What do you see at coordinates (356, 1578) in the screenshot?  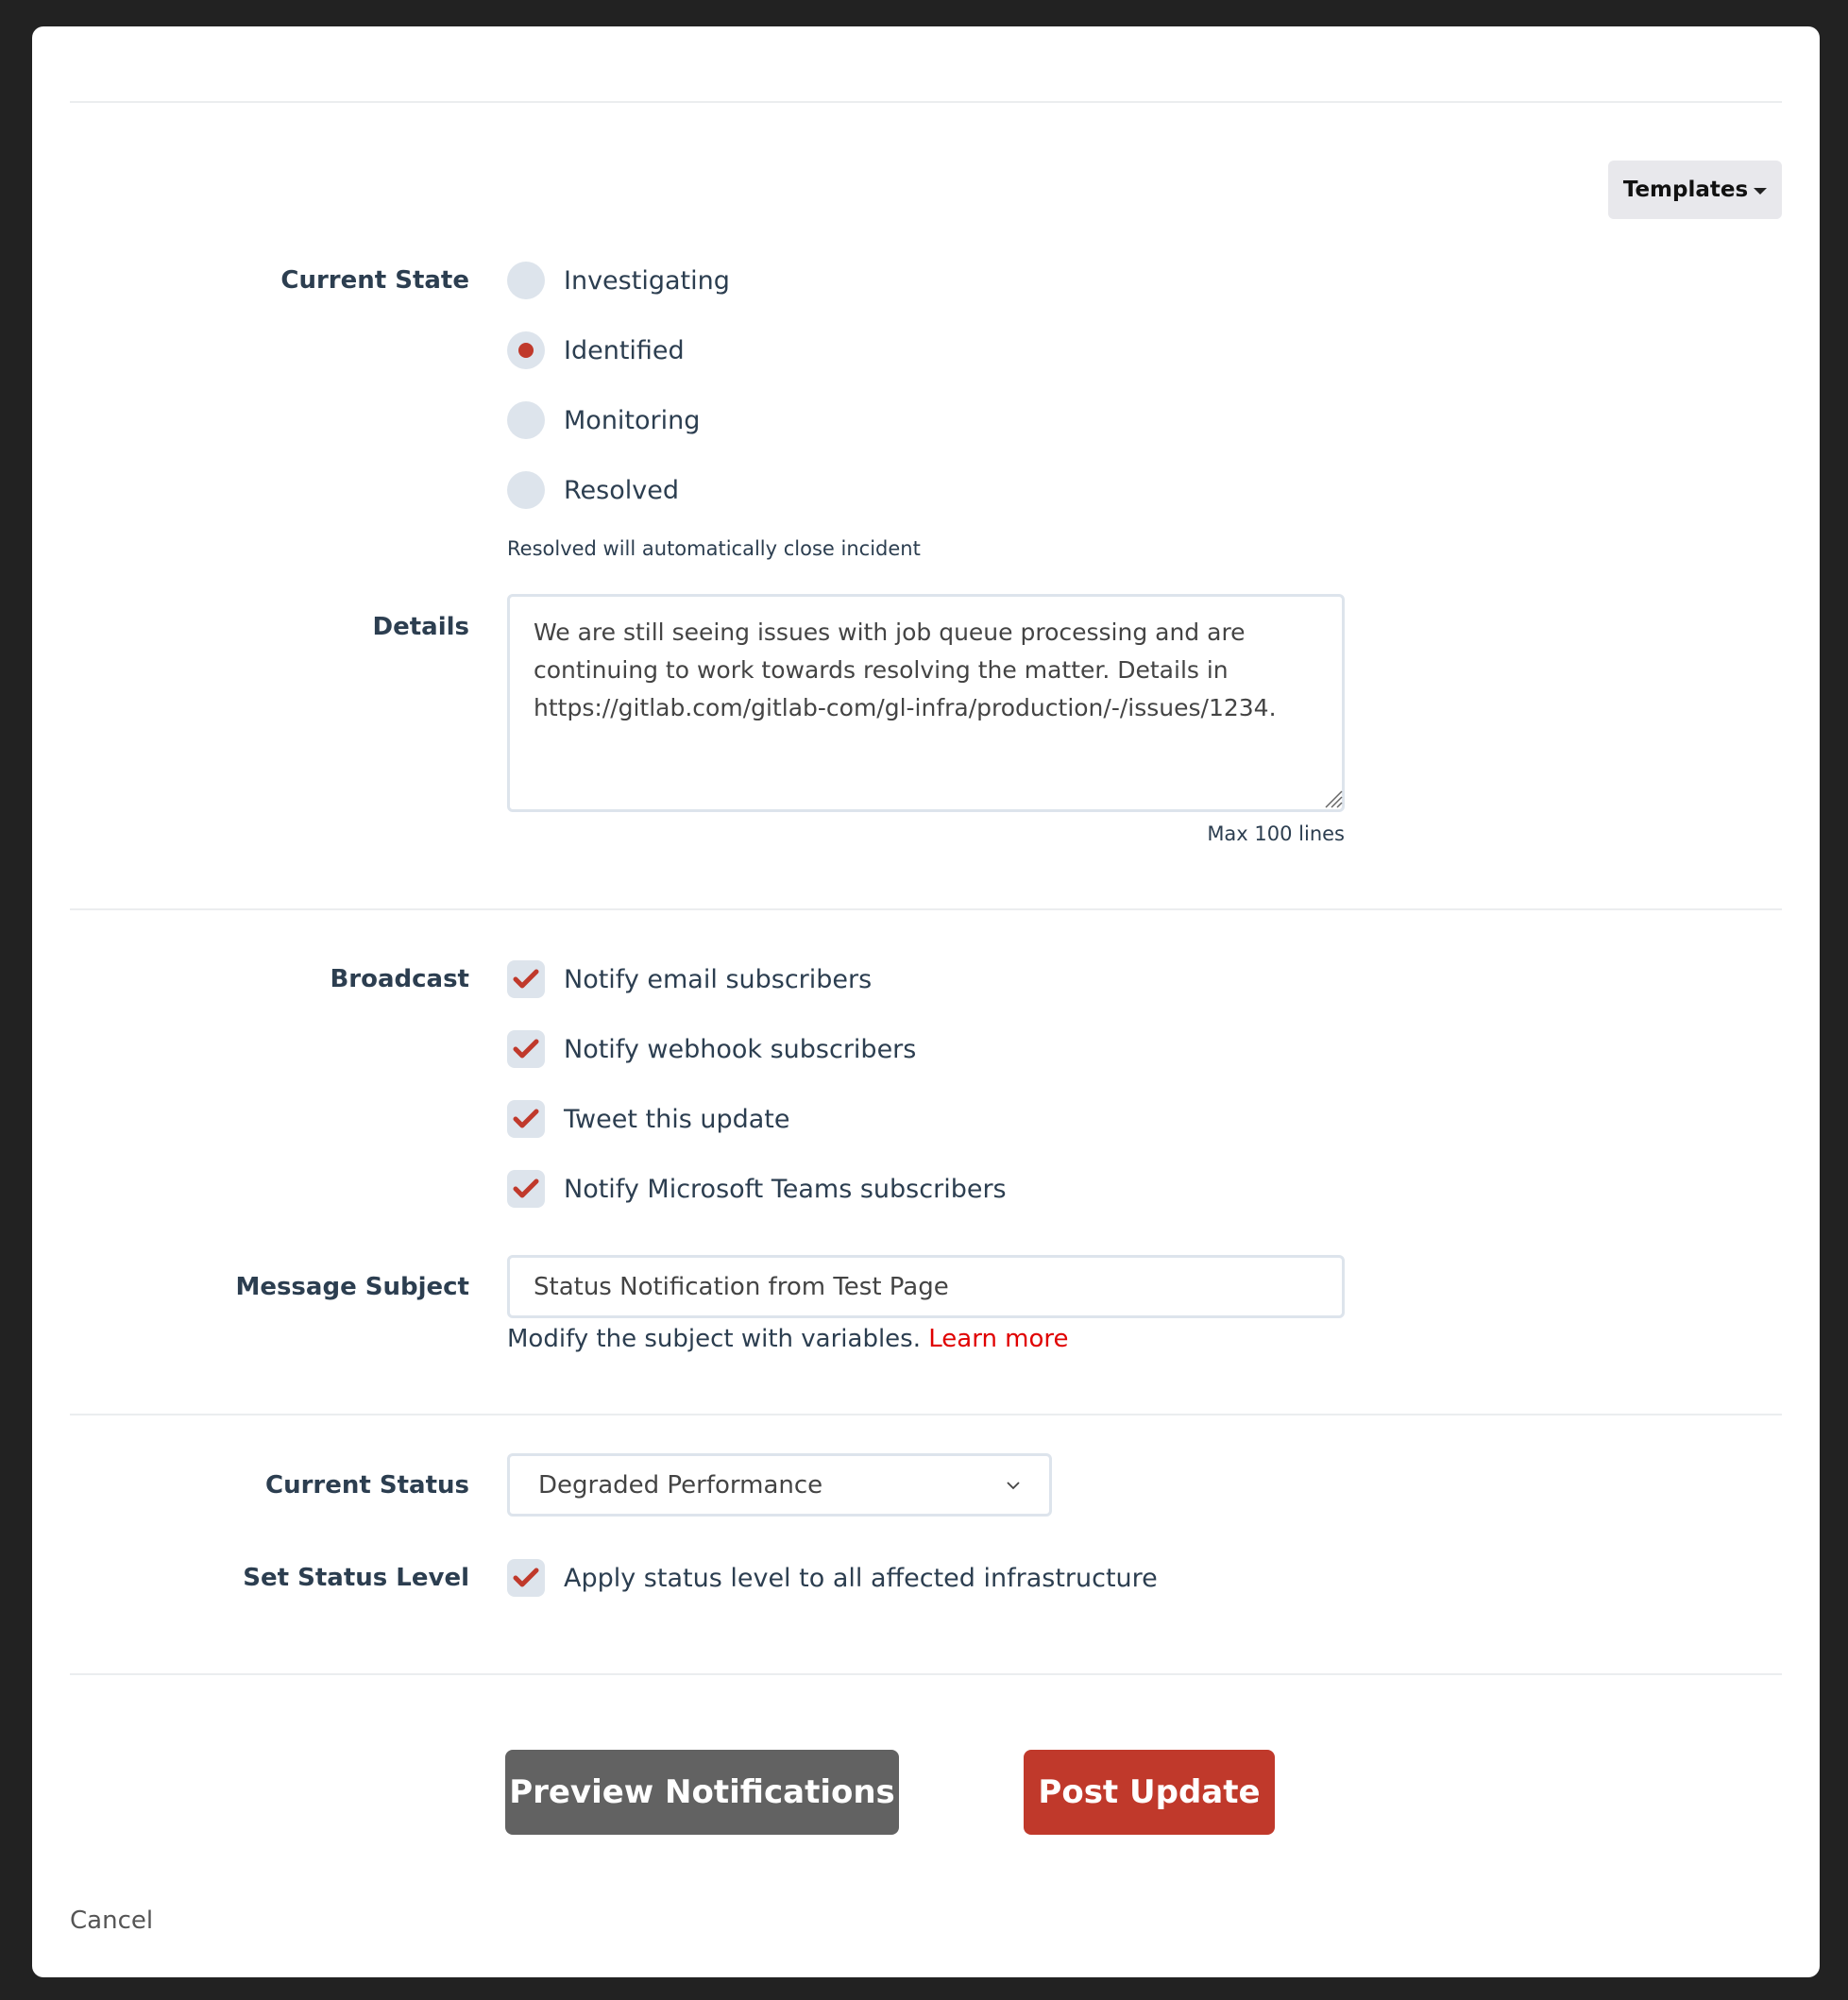 I see `set-status-level-label: Set Status Level` at bounding box center [356, 1578].